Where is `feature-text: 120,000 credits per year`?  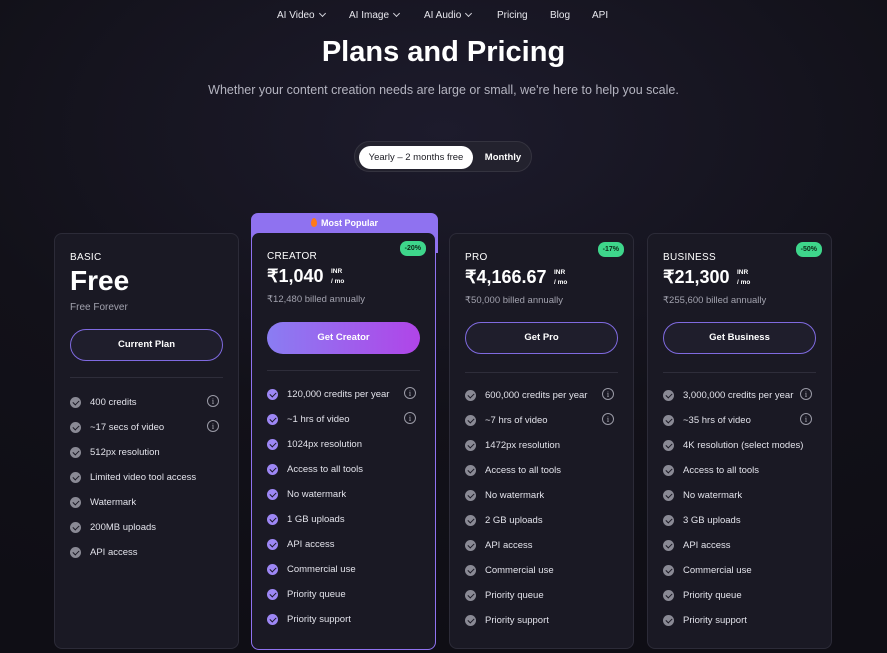 feature-text: 120,000 credits per year is located at coordinates (338, 394).